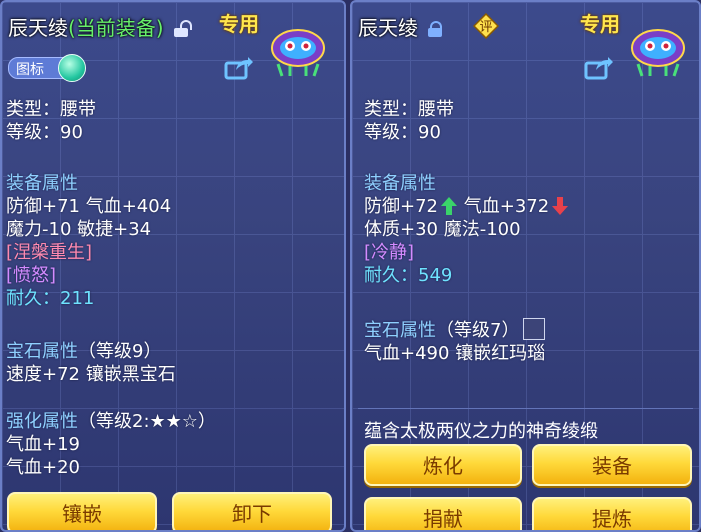  I want to click on left-forge-block: 强化属性（等级2:★★☆） 气血+19 气血+20, so click(111, 444).